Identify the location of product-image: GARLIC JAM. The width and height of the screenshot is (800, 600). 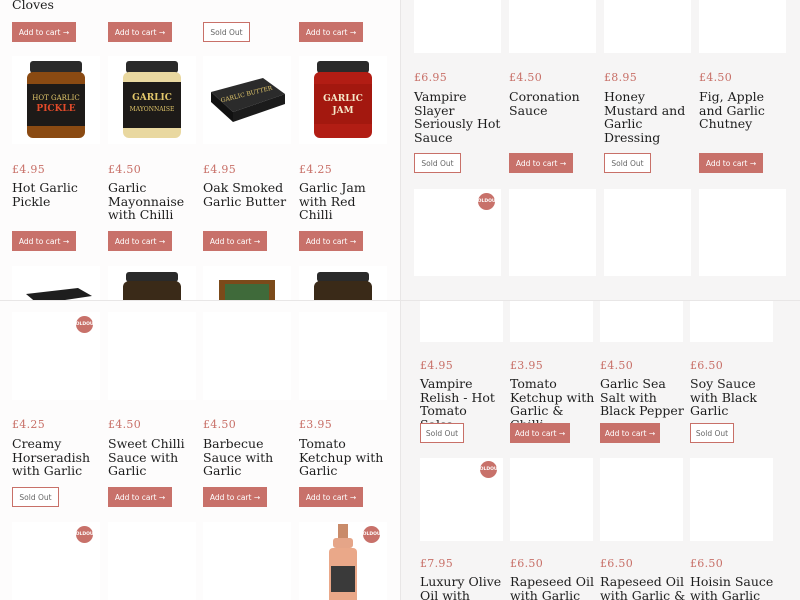
(343, 100).